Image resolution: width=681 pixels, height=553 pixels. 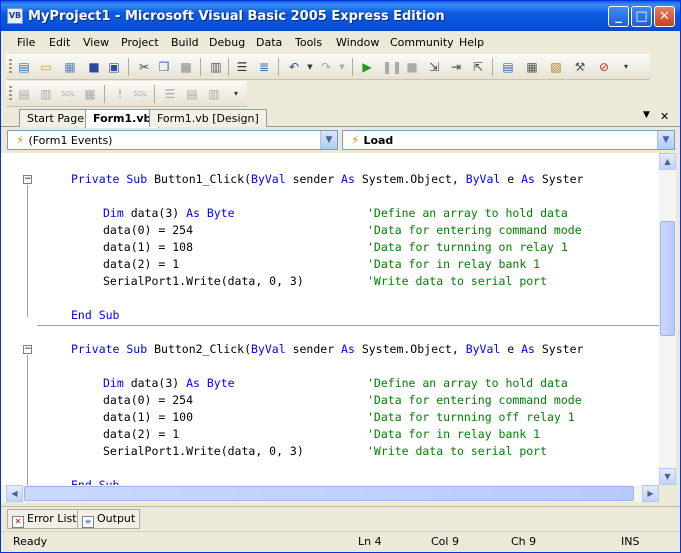 I want to click on scrollbar-corner, so click(x=667, y=493).